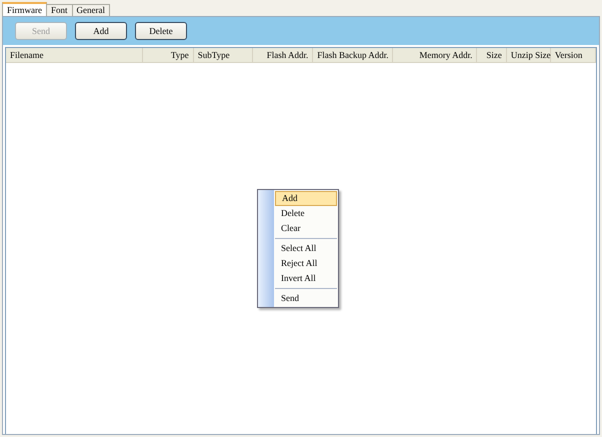  Describe the element at coordinates (223, 55) in the screenshot. I see `column-header: SubType` at that location.